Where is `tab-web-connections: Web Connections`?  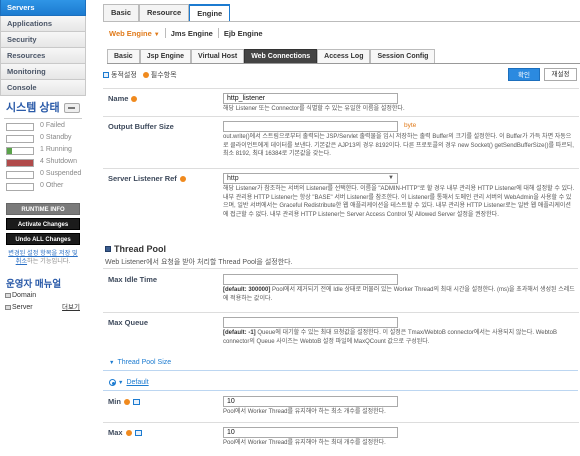 tab-web-connections: Web Connections is located at coordinates (281, 56).